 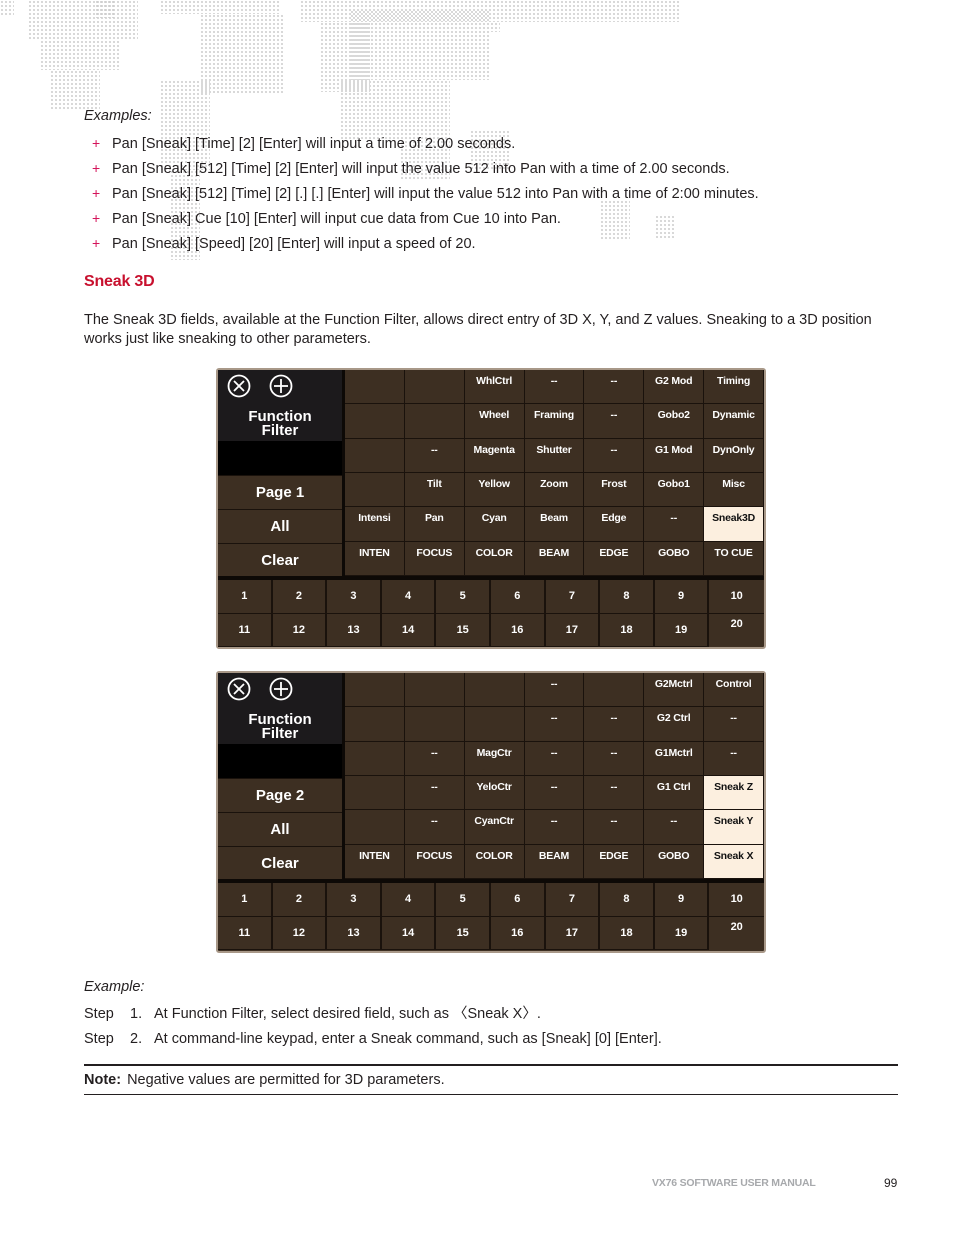 I want to click on number-button: 11, so click(x=245, y=933).